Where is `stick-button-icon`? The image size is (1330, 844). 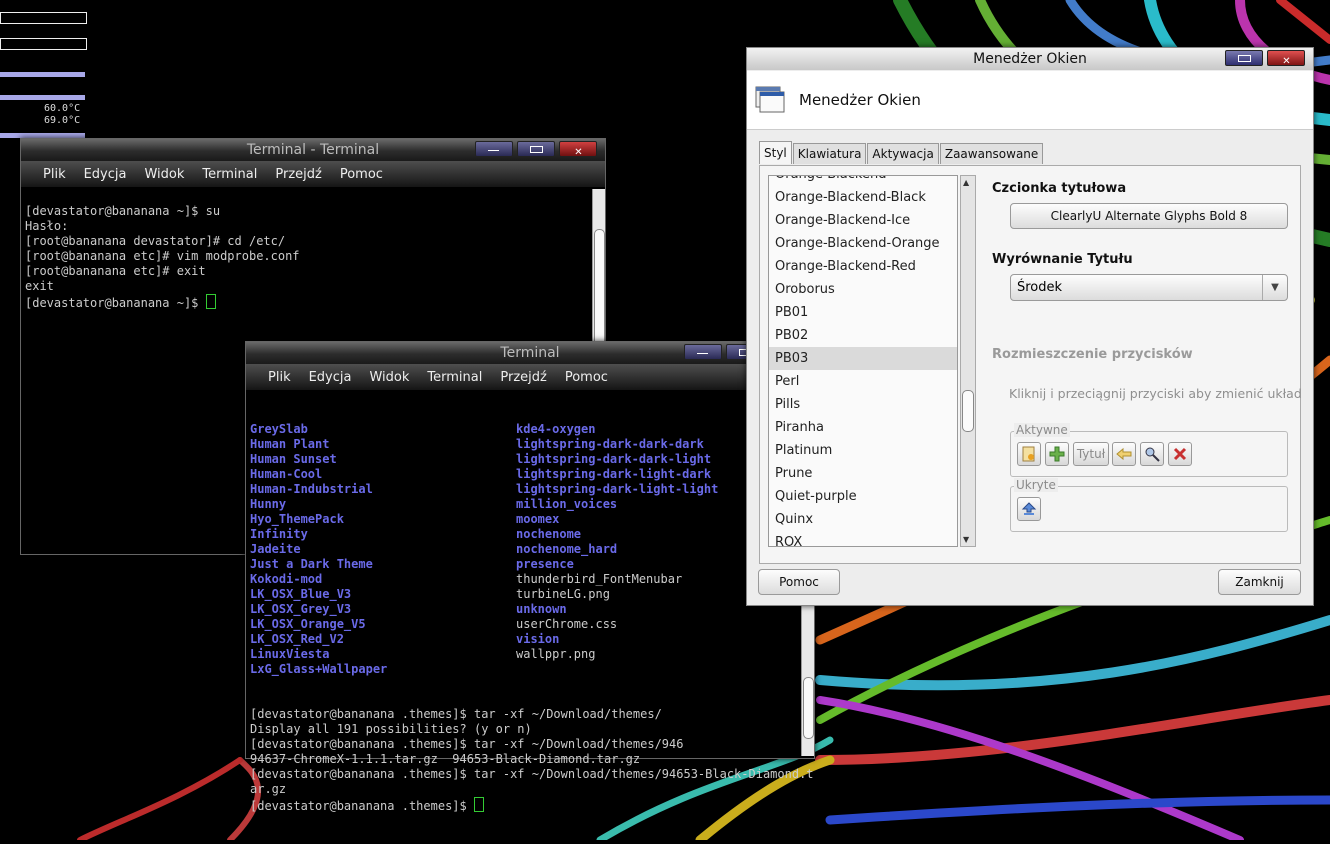
stick-button-icon is located at coordinates (1057, 454).